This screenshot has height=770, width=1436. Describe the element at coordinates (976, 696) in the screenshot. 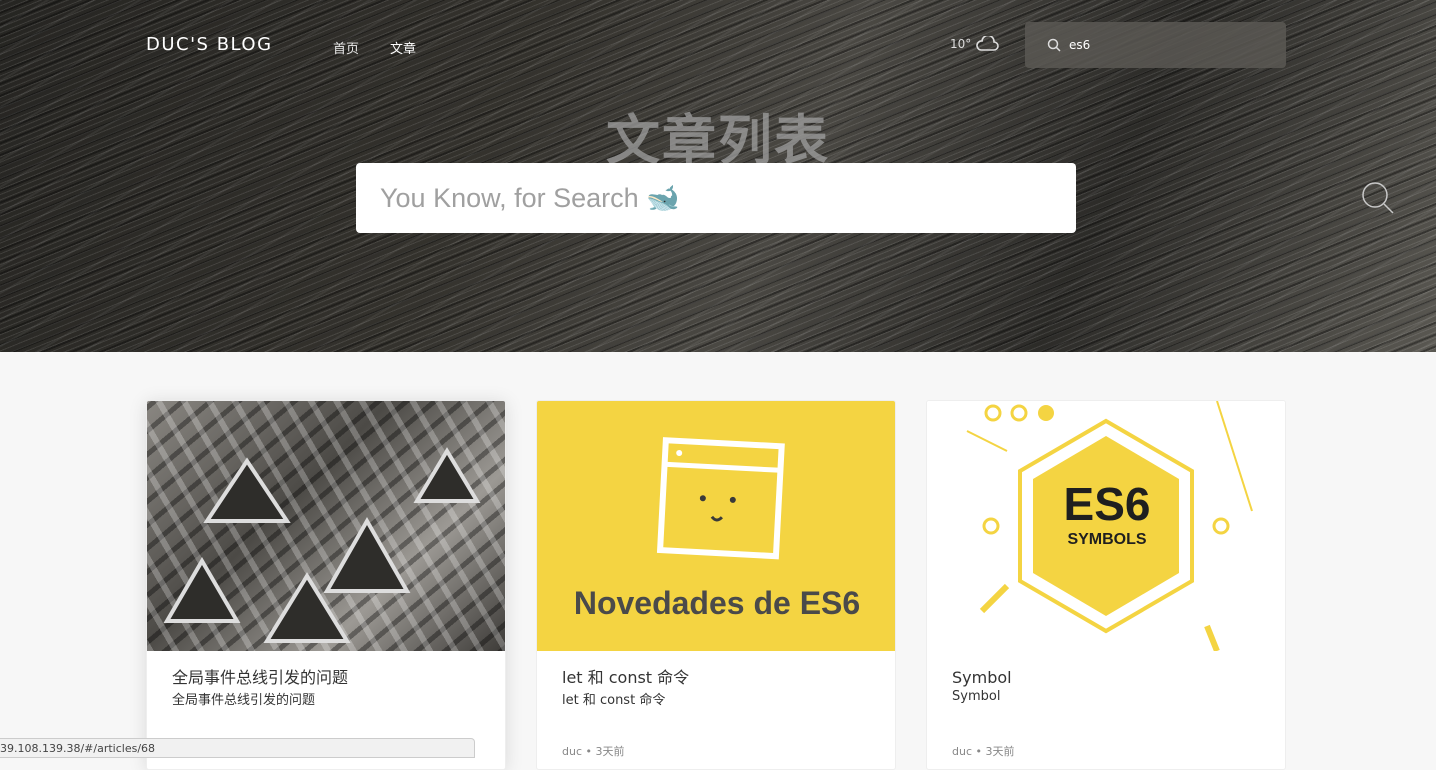

I see `article-summary: Symbol` at that location.